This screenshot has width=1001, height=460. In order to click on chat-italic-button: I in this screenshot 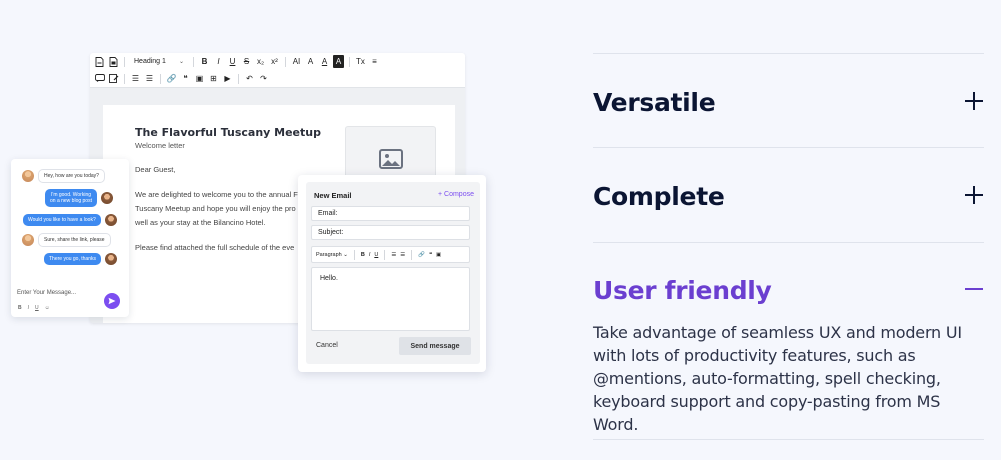, I will do `click(28, 308)`.